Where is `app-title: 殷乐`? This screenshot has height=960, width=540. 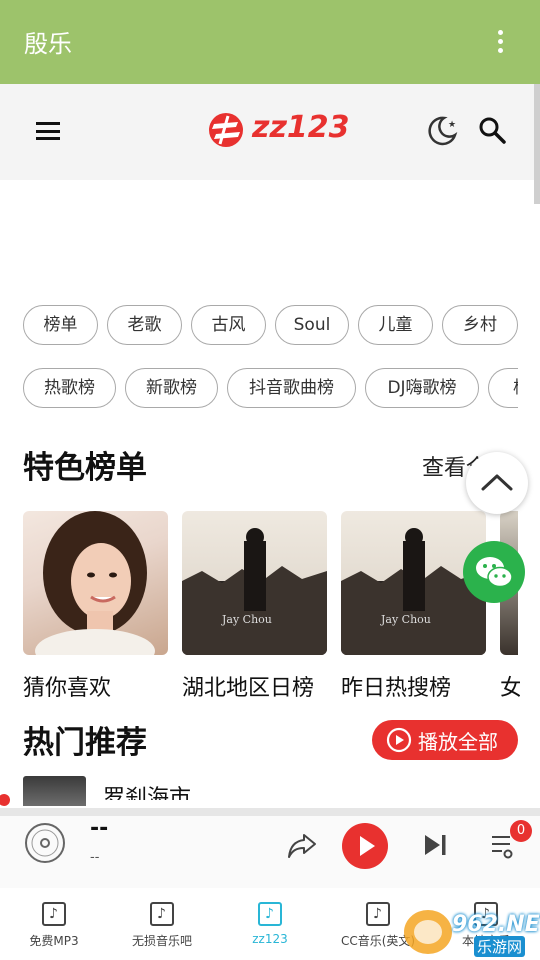
app-title: 殷乐 is located at coordinates (48, 44).